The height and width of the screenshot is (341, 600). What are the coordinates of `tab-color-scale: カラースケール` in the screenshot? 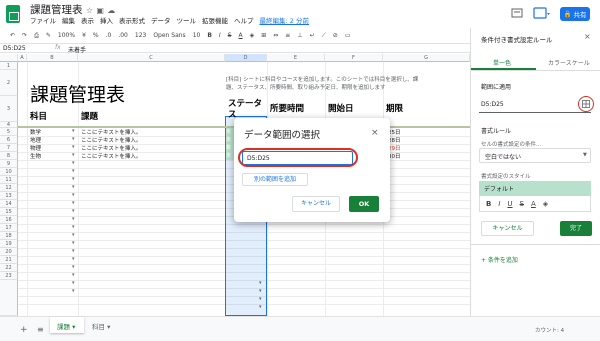 It's located at (569, 62).